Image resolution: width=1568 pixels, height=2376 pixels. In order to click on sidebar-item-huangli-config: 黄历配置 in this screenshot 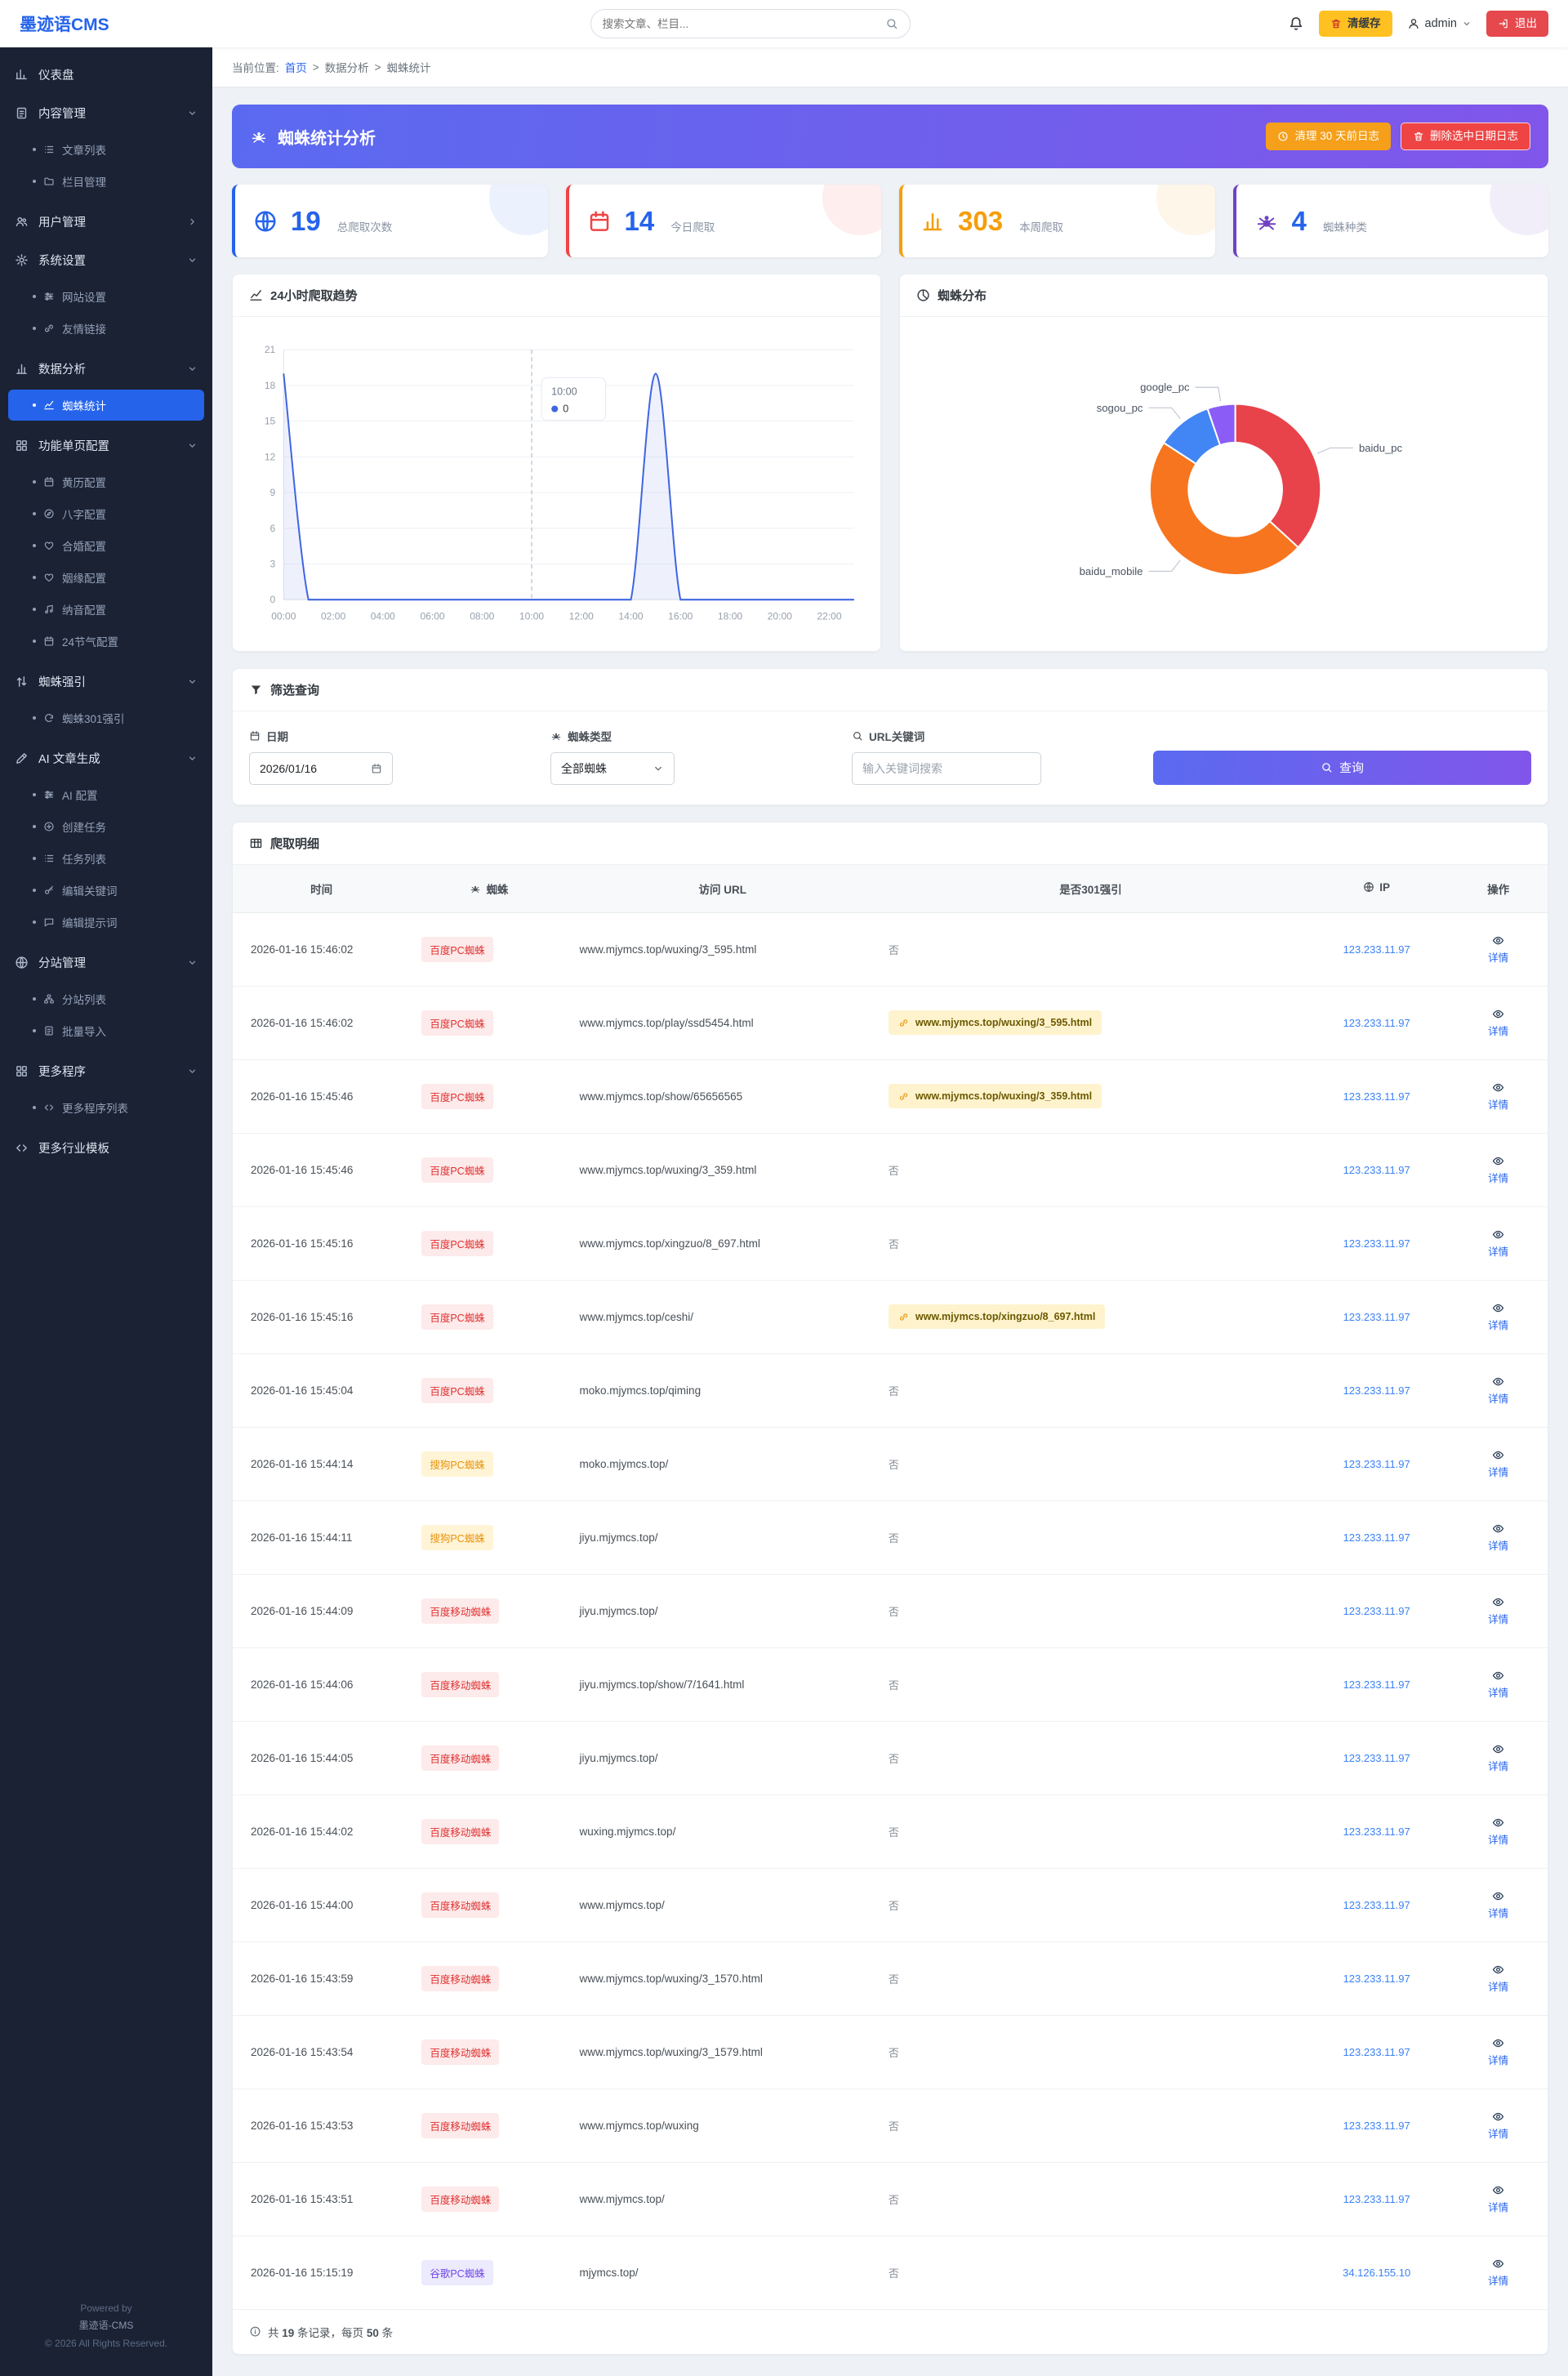, I will do `click(106, 481)`.